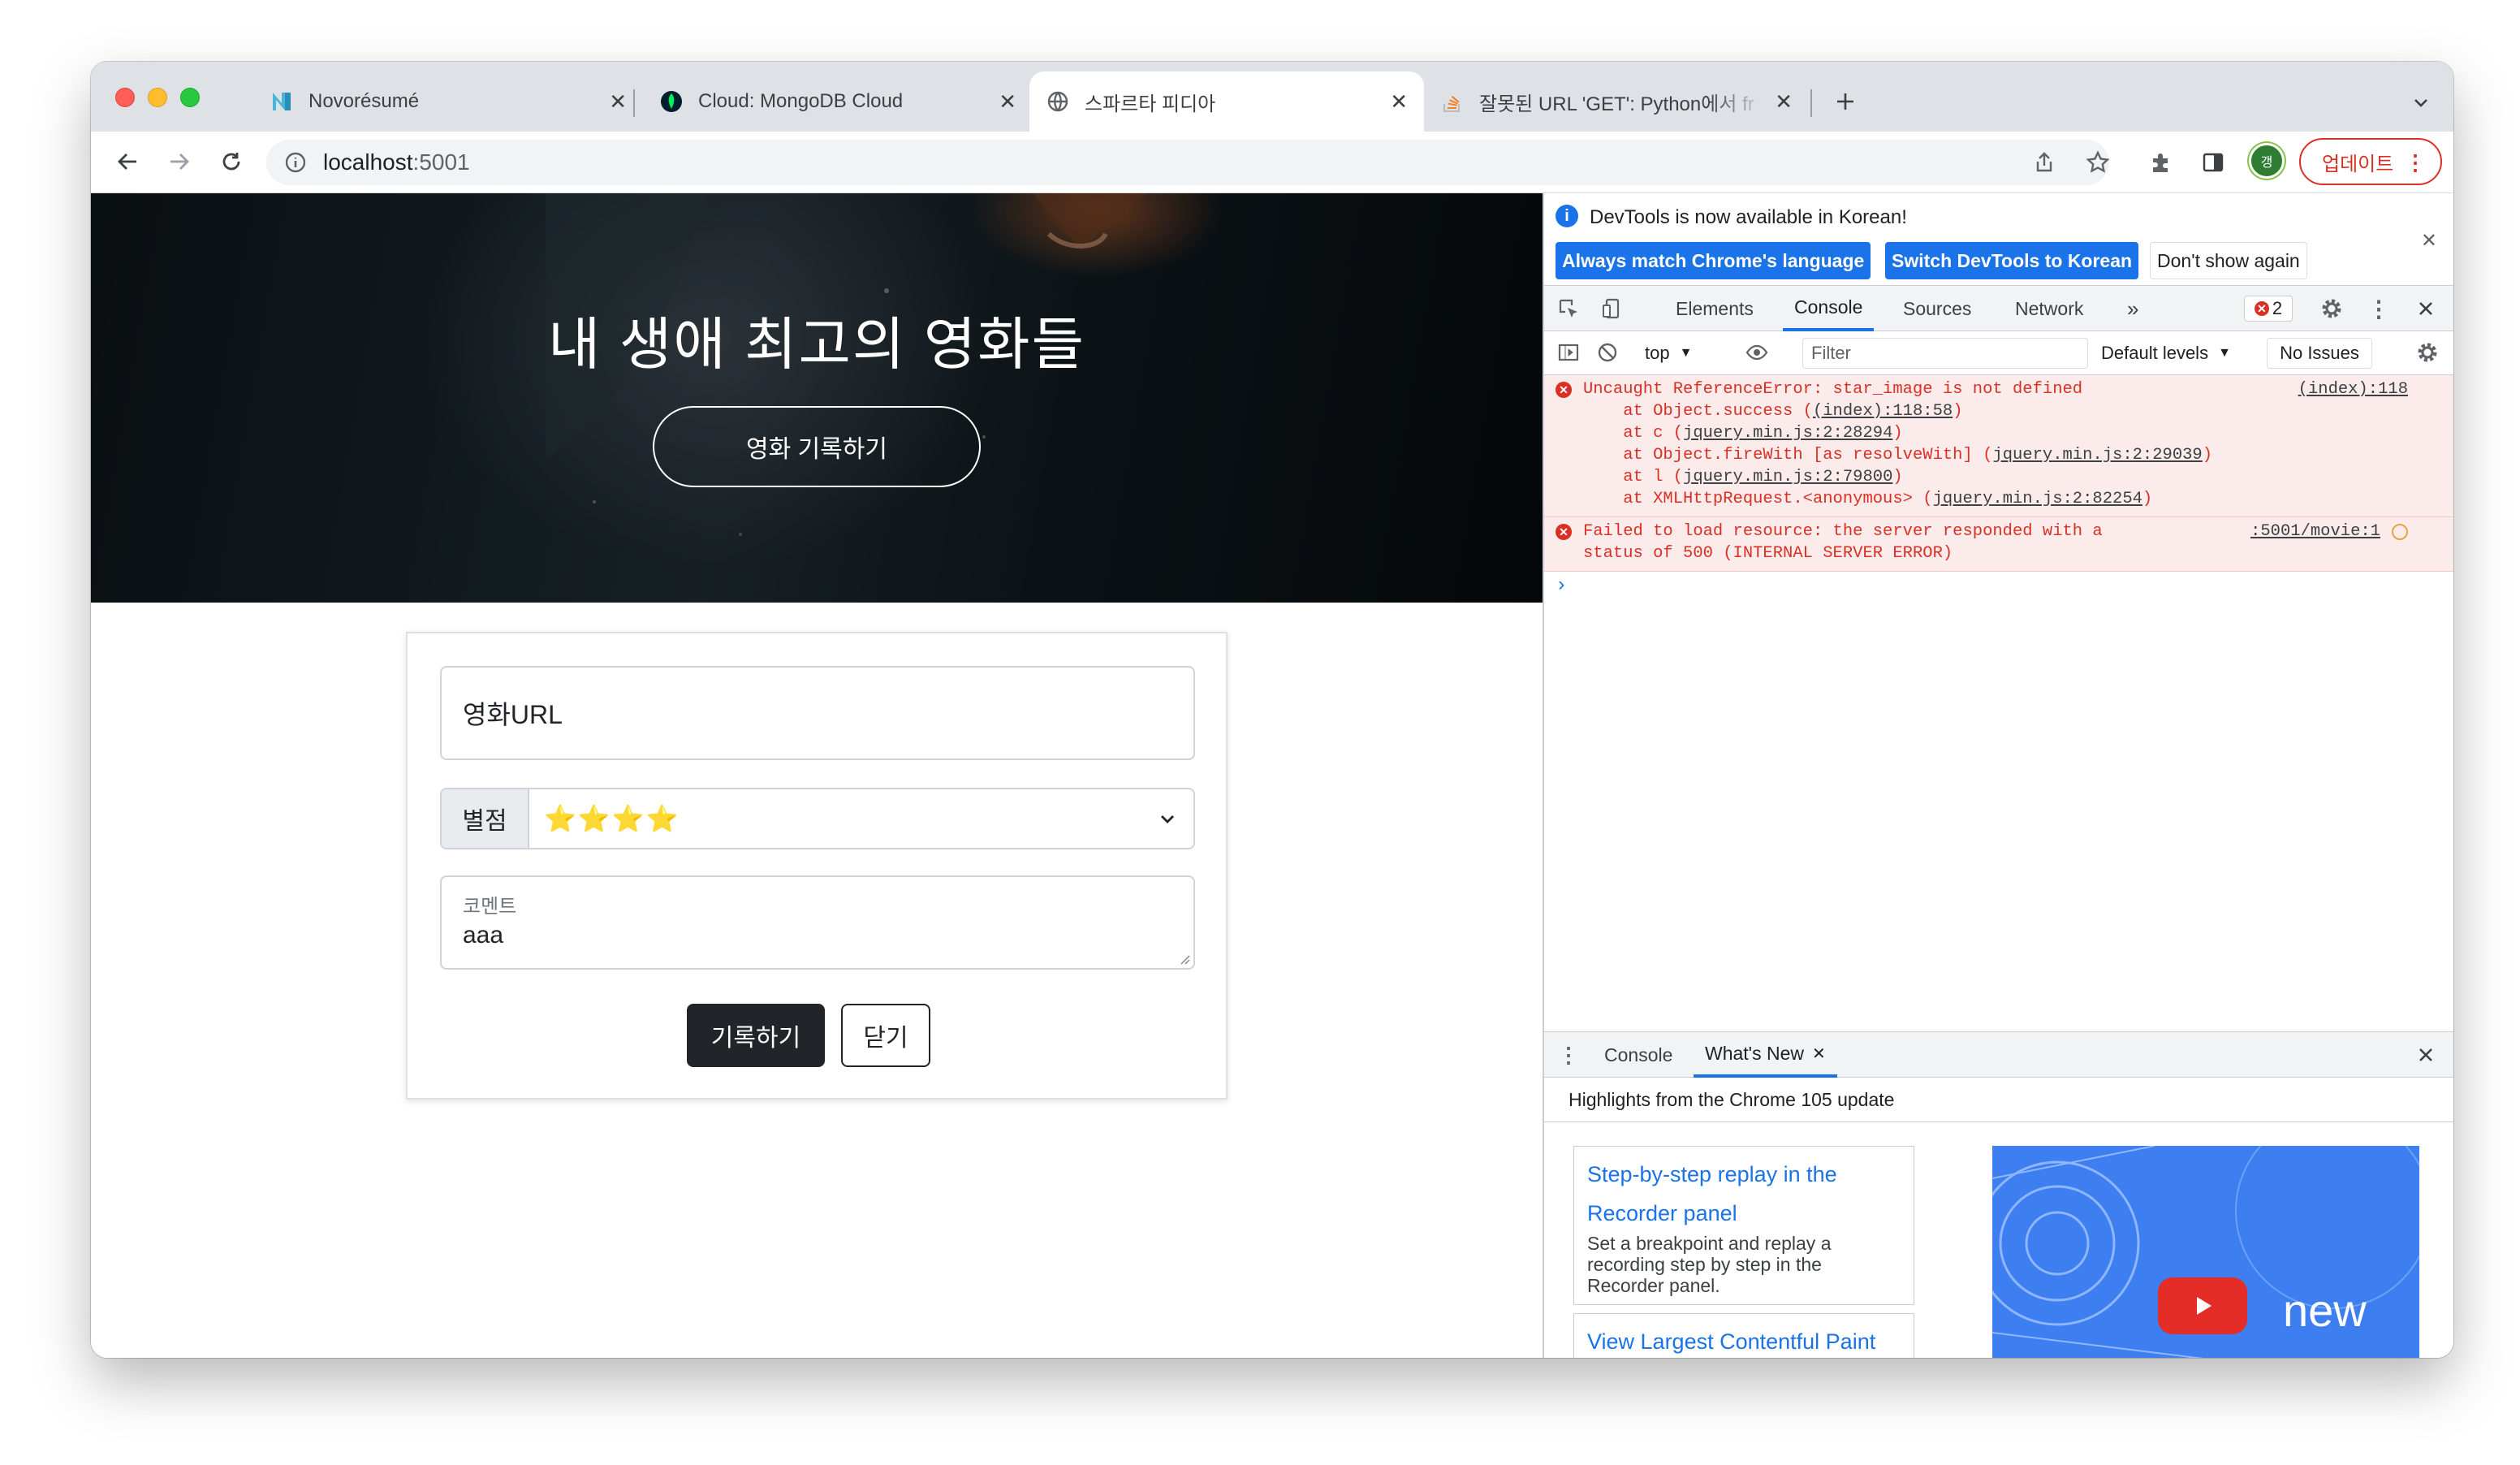  Describe the element at coordinates (1613, 308) in the screenshot. I see `device-toolbar-icon` at that location.